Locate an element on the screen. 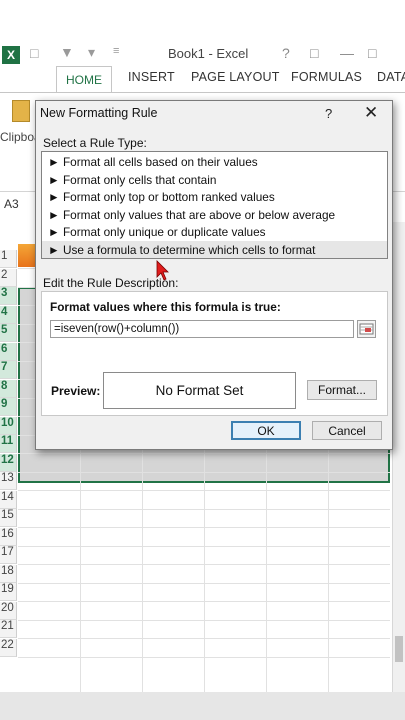 This screenshot has width=405, height=720. collapse-dialog-button is located at coordinates (366, 329).